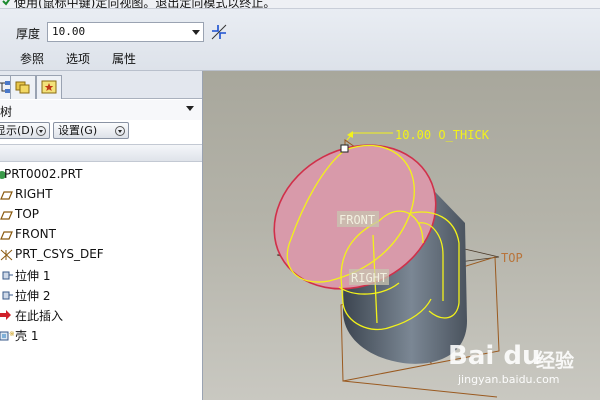  What do you see at coordinates (101, 315) in the screenshot?
I see `tree-item-insert-here: 在此插入` at bounding box center [101, 315].